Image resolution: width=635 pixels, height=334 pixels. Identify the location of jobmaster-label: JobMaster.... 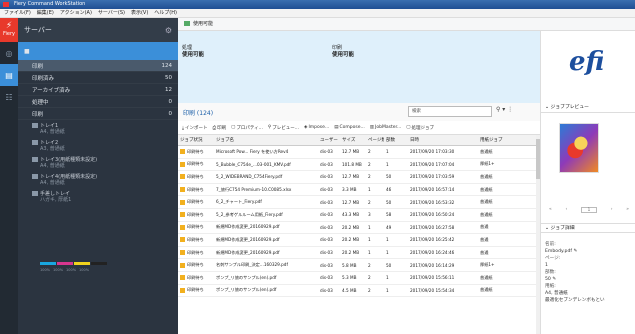
(388, 127).